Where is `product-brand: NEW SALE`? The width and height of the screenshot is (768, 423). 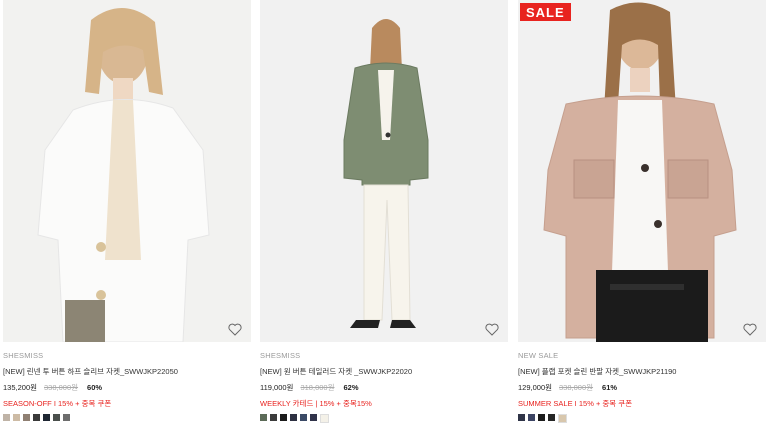
product-brand: NEW SALE is located at coordinates (538, 355).